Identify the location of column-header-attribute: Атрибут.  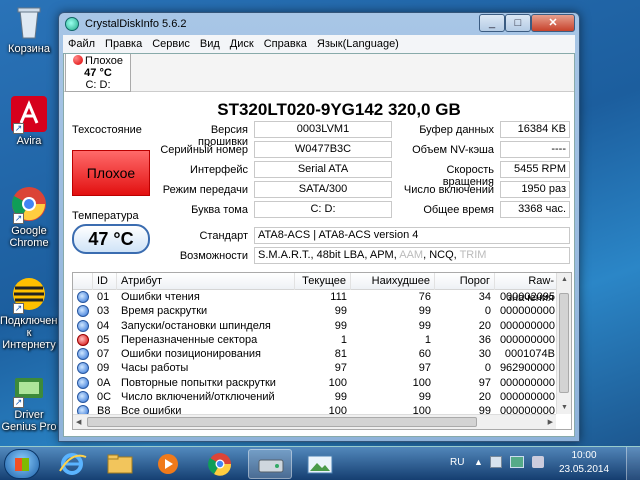
(206, 281).